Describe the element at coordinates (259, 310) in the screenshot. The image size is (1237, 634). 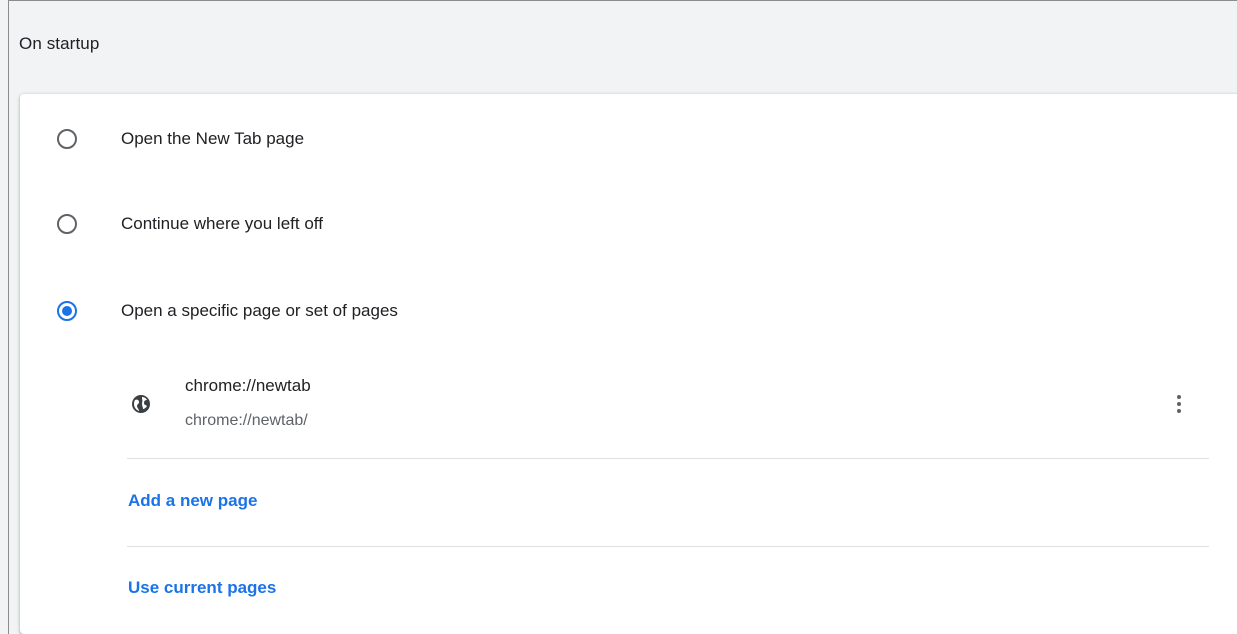
I see `radio-label-specific-pages: Open a specific page or set of pages` at that location.